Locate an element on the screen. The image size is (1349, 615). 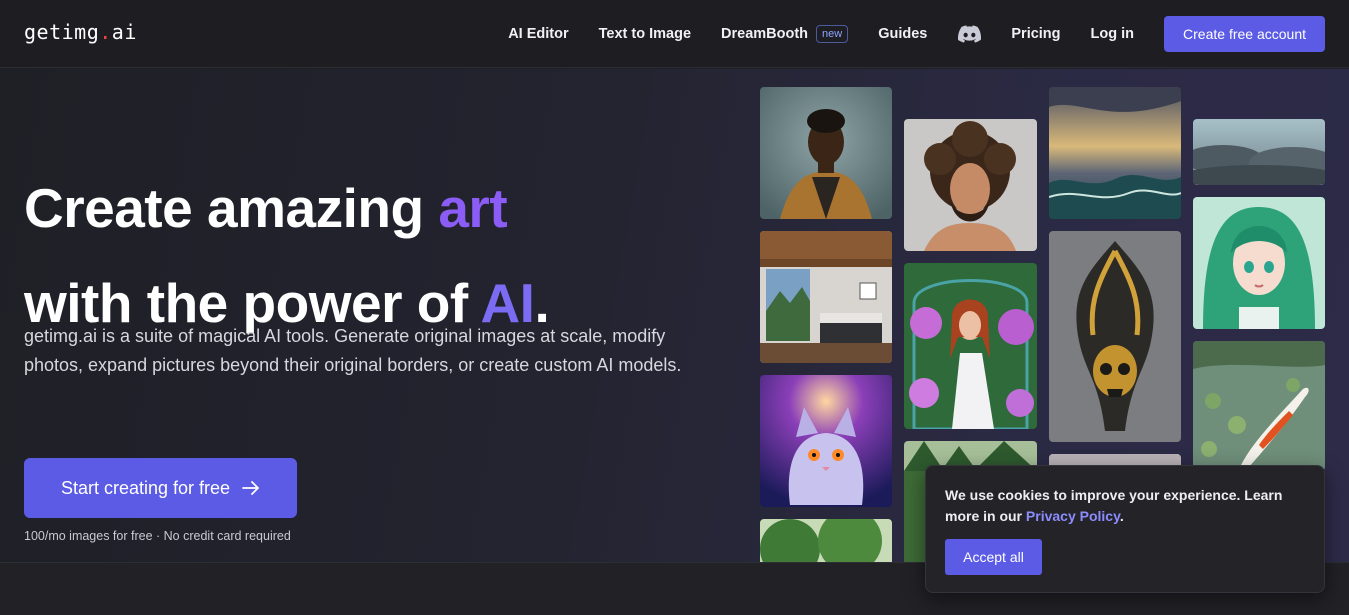
headline-line1-a: Create amazing is located at coordinates (231, 208).